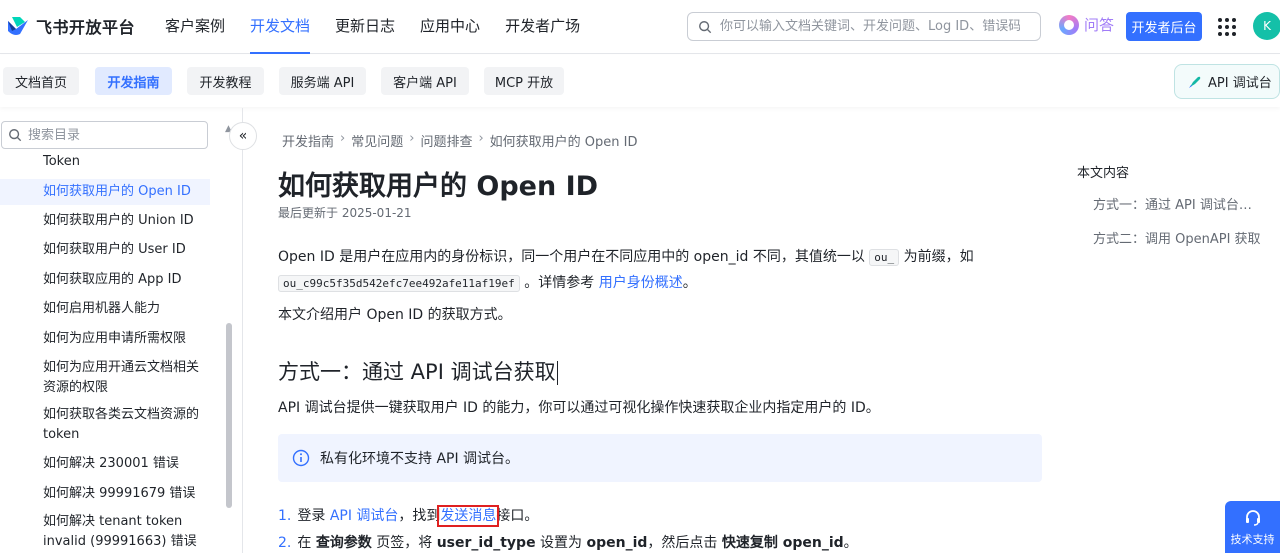 The height and width of the screenshot is (553, 1280). I want to click on toc-item: 方式二：调用 OpenAPI 获取, so click(1177, 237).